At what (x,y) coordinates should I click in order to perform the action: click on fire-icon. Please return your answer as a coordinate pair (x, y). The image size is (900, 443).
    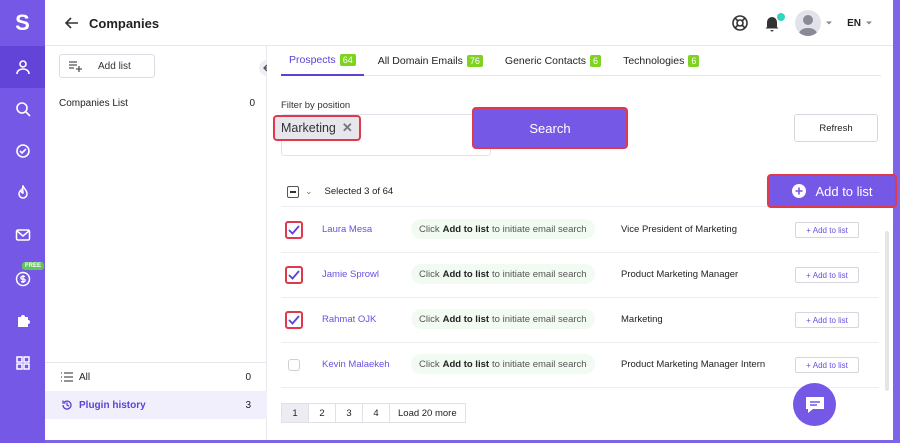
    Looking at the image, I should click on (22, 192).